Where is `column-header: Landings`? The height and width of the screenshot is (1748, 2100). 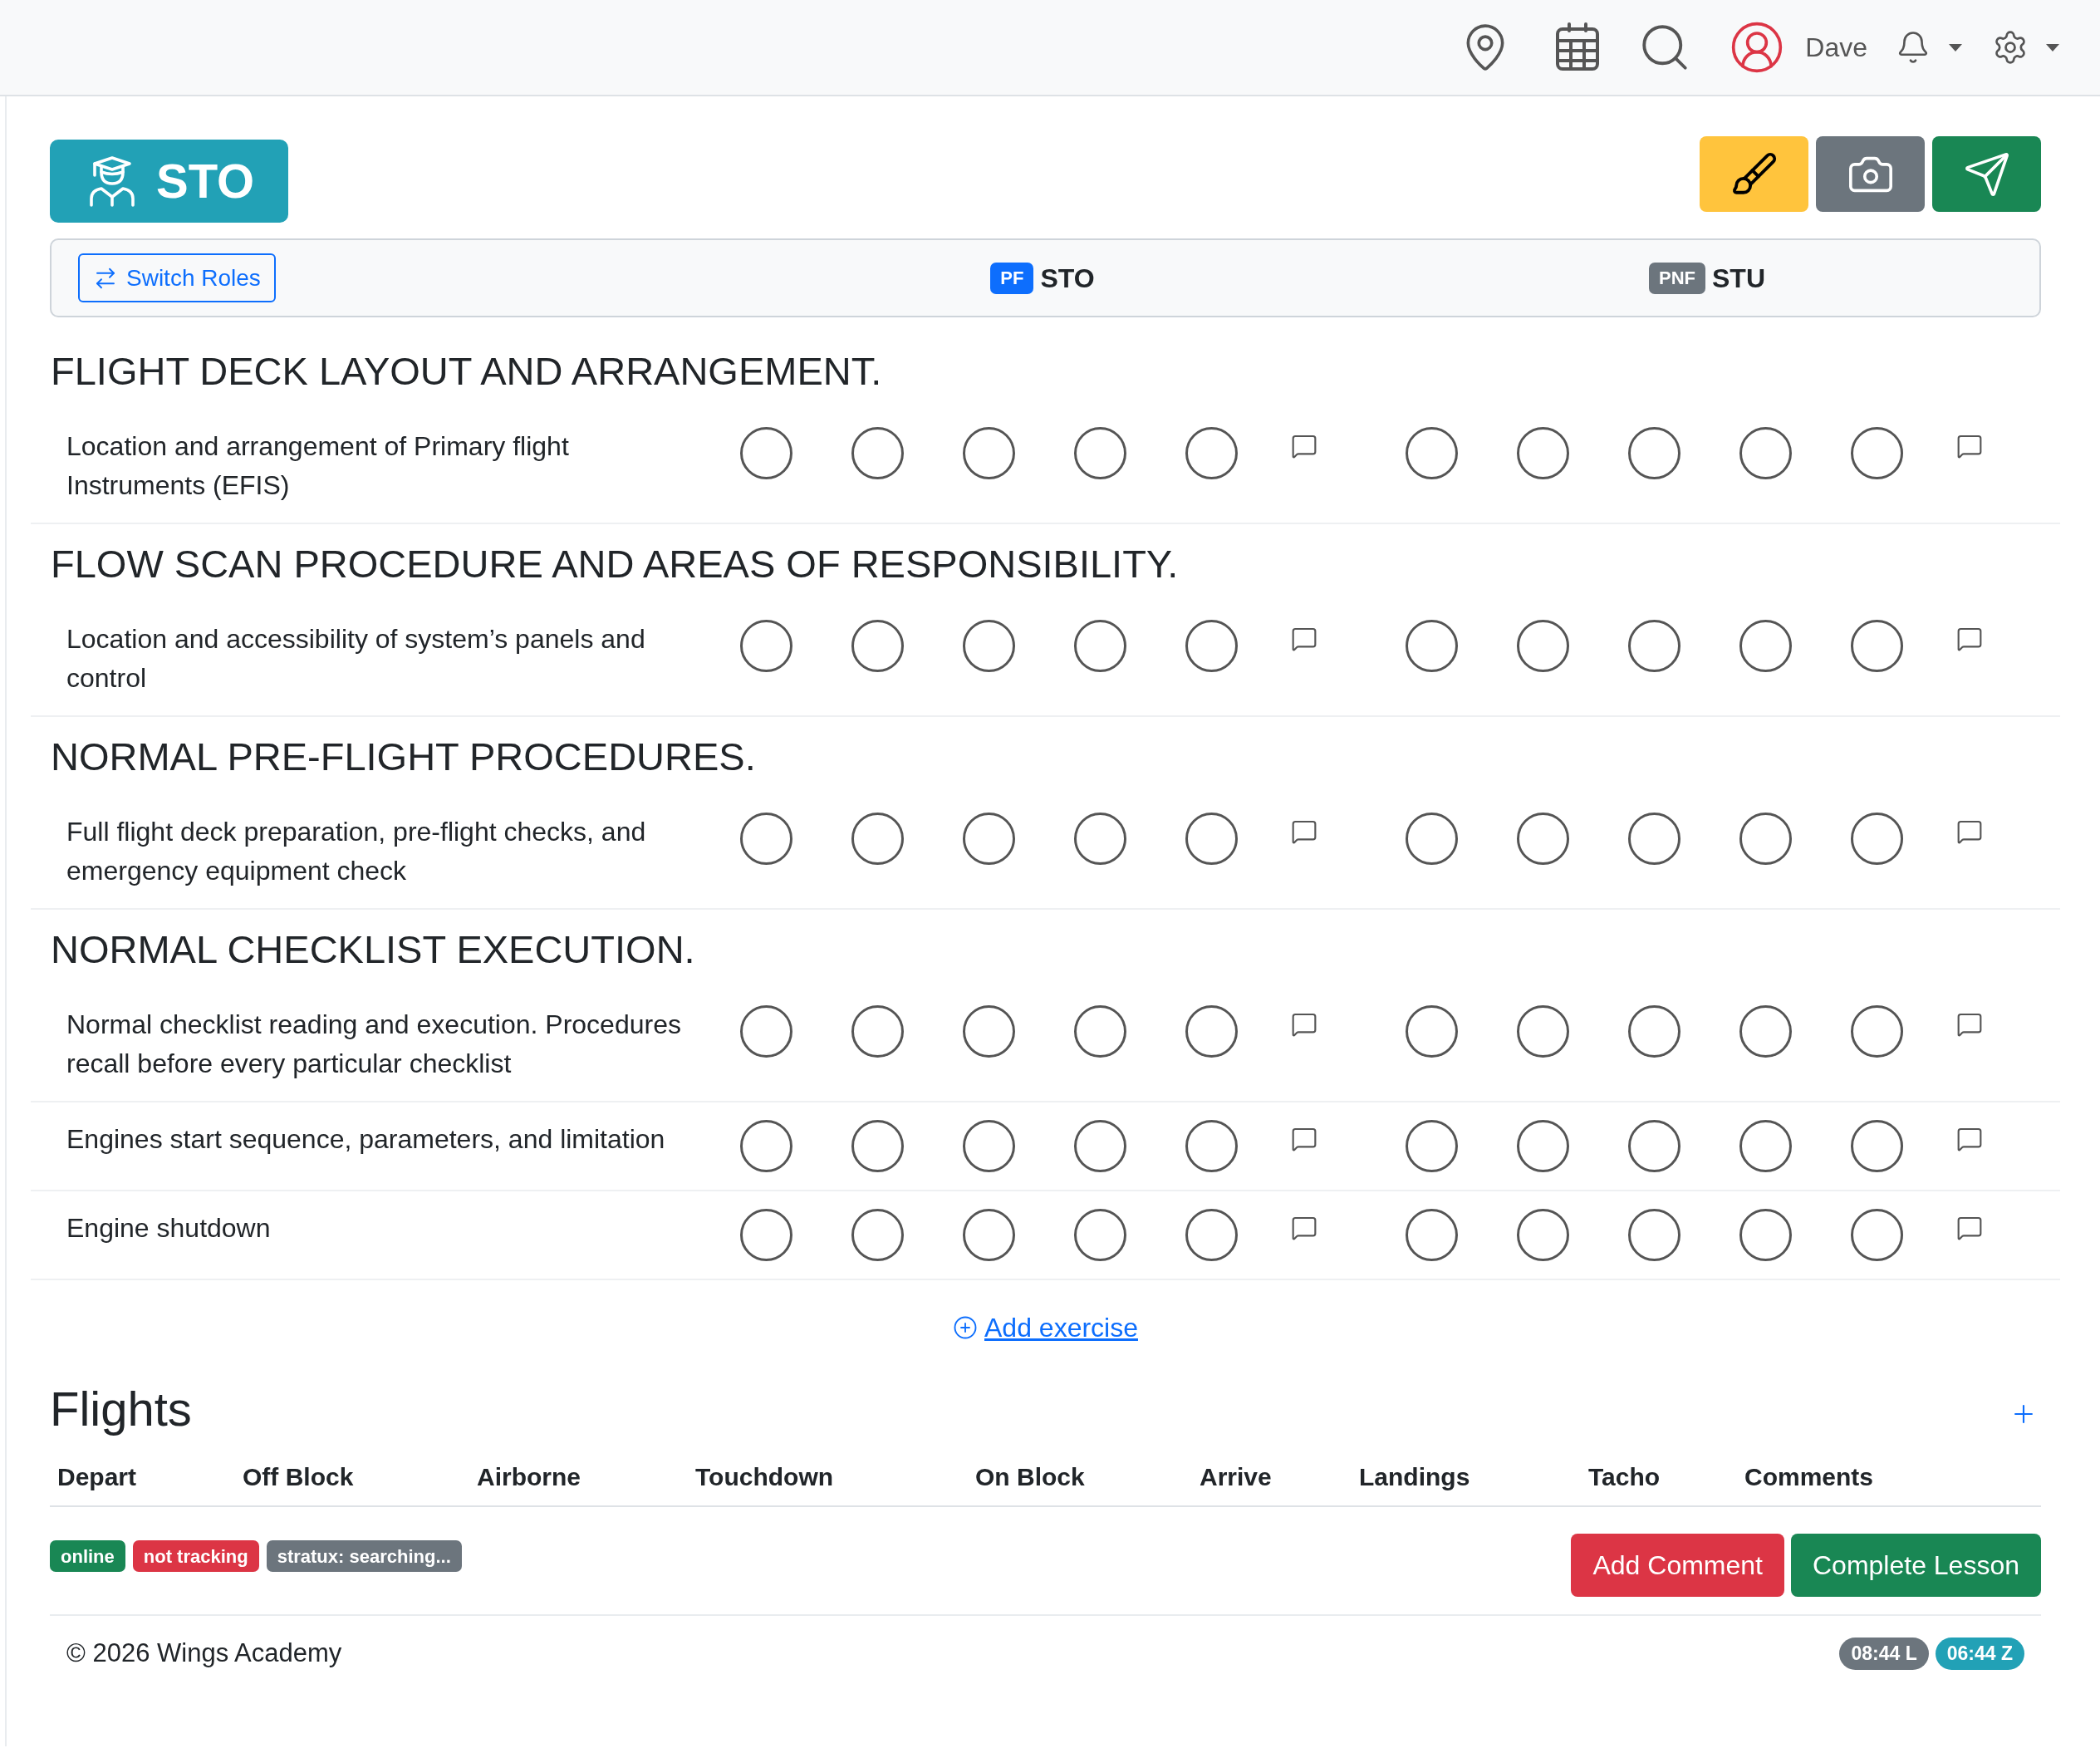
column-header: Landings is located at coordinates (1414, 1476).